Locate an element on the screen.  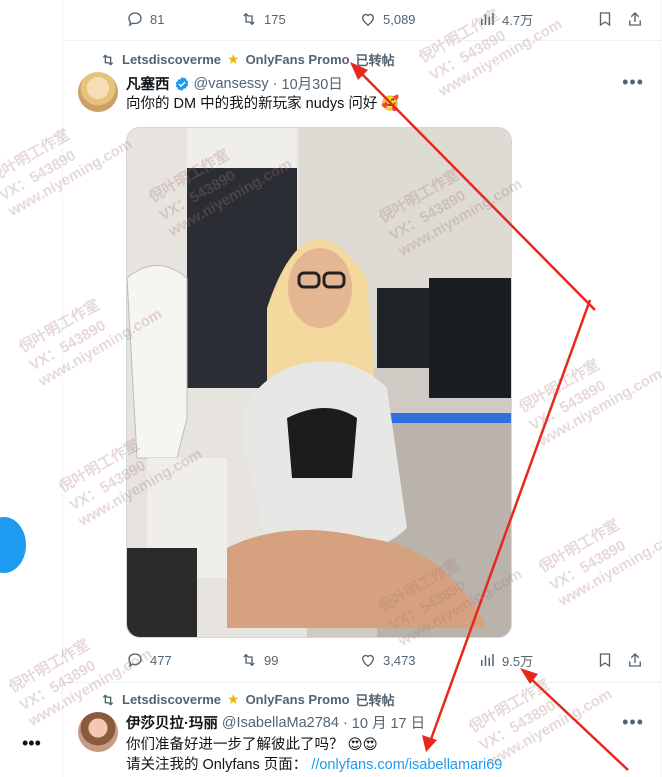
like-button: 3,473 is located at coordinates (387, 660).